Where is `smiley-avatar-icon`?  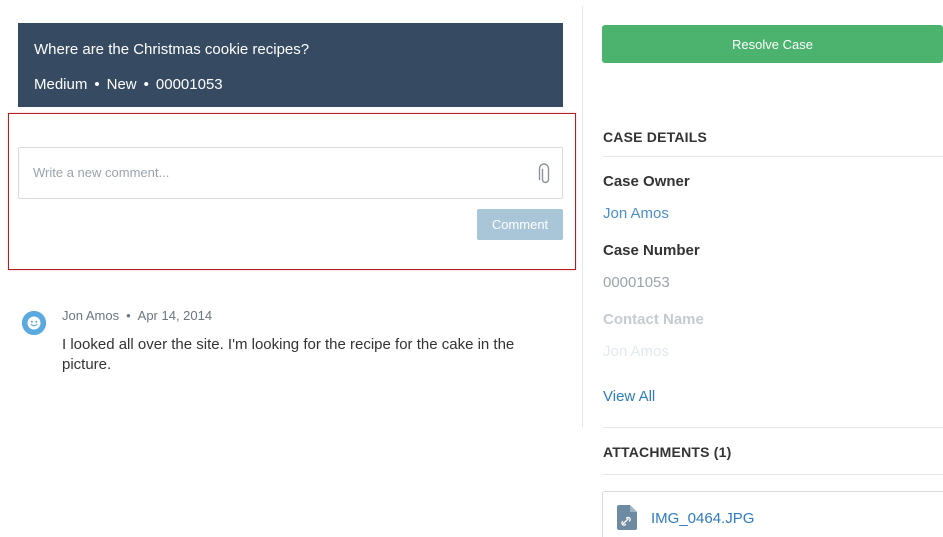
smiley-avatar-icon is located at coordinates (34, 323).